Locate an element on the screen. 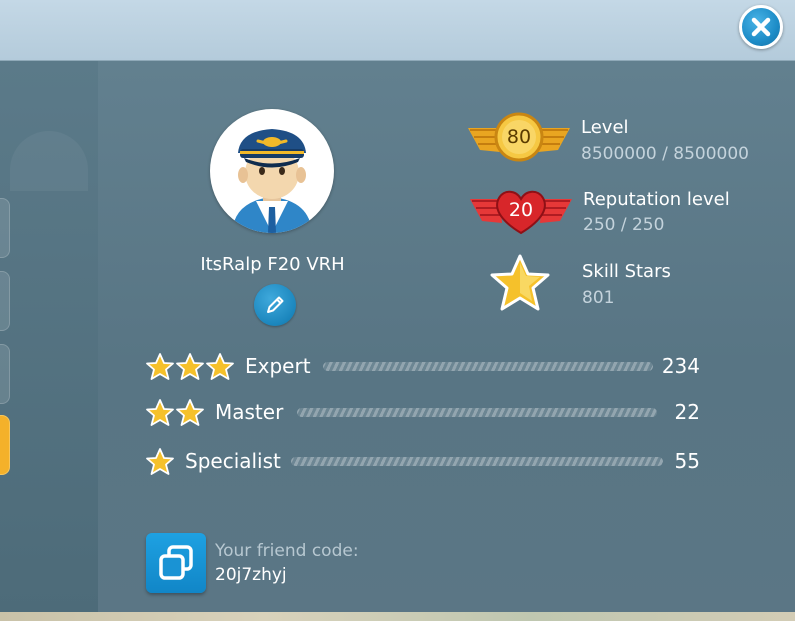 The image size is (795, 621). level-label: Level is located at coordinates (605, 127).